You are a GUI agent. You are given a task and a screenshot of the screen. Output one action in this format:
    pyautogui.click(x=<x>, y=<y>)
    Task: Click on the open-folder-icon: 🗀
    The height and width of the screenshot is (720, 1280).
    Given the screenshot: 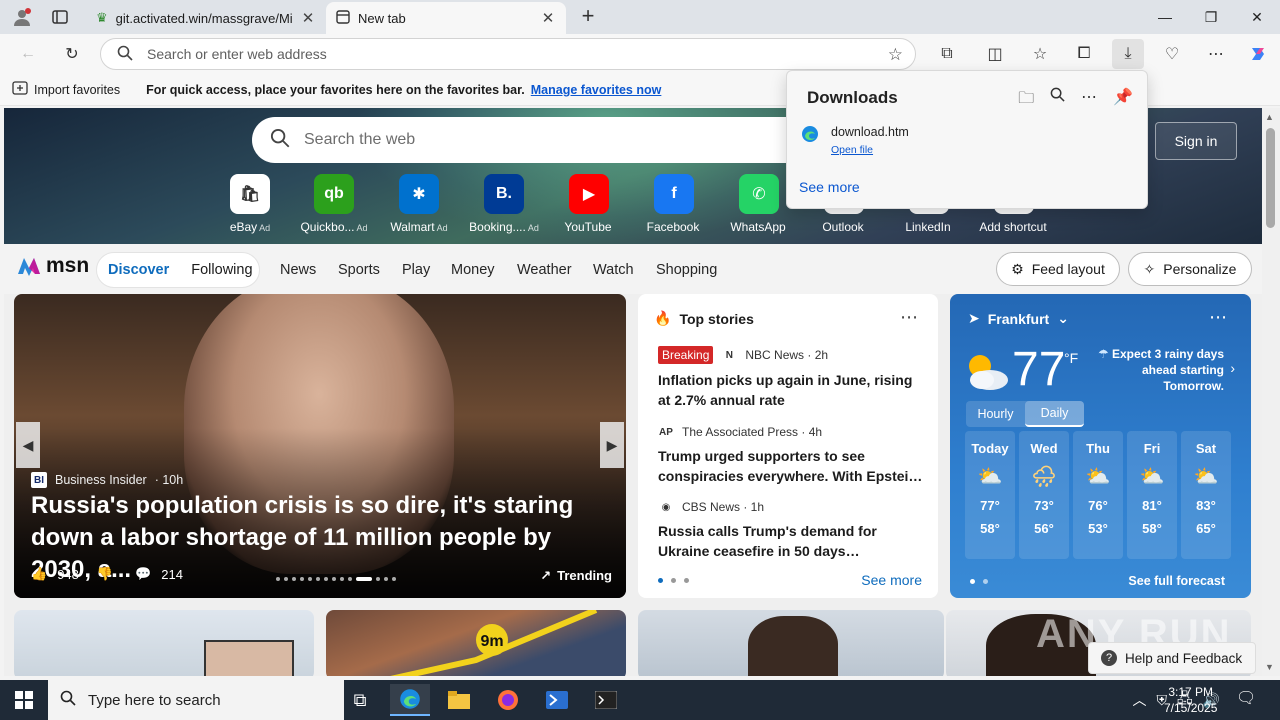 What is the action you would take?
    pyautogui.click(x=1026, y=100)
    